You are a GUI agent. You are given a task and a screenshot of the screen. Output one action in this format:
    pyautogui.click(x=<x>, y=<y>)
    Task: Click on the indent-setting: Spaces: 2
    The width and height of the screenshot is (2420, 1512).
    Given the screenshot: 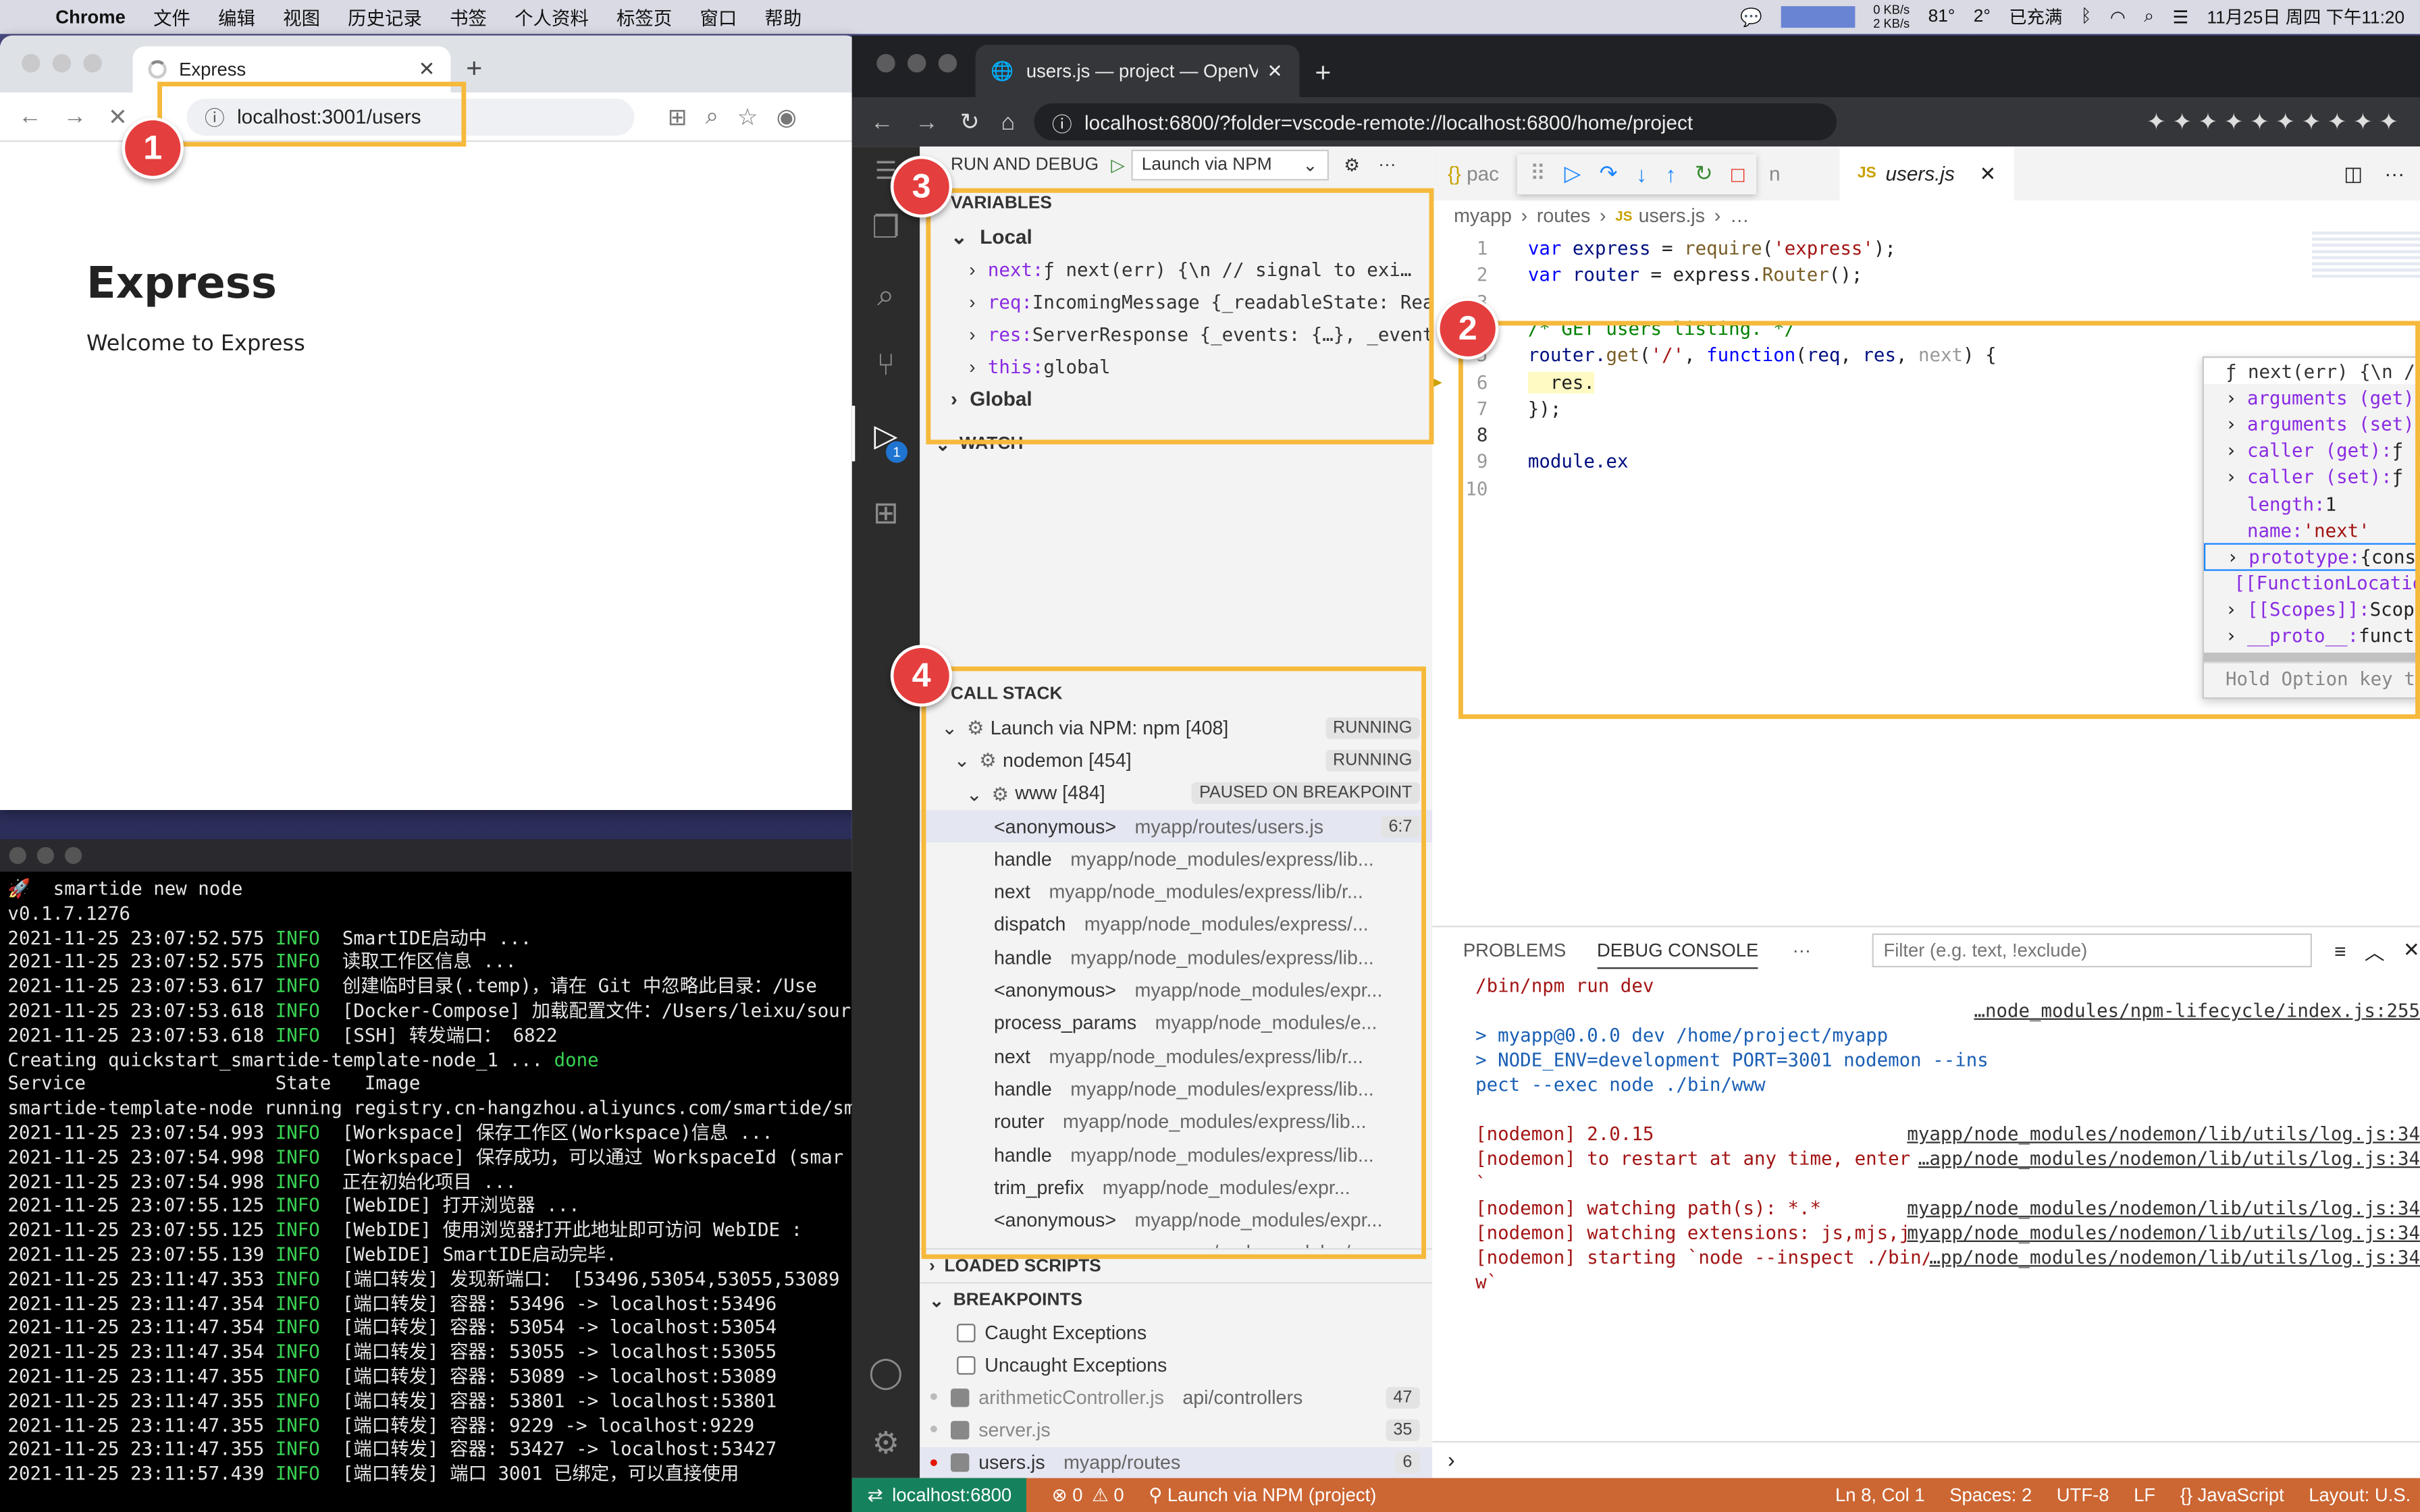 What is the action you would take?
    pyautogui.click(x=1990, y=1495)
    